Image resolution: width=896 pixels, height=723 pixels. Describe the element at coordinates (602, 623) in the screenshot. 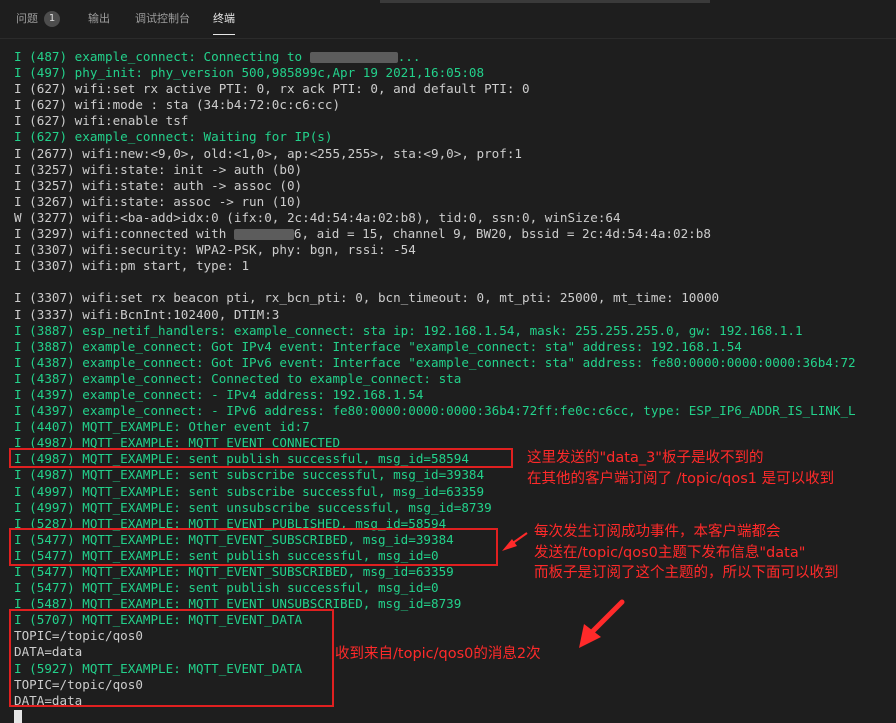

I see `arrow-to-data-box` at that location.